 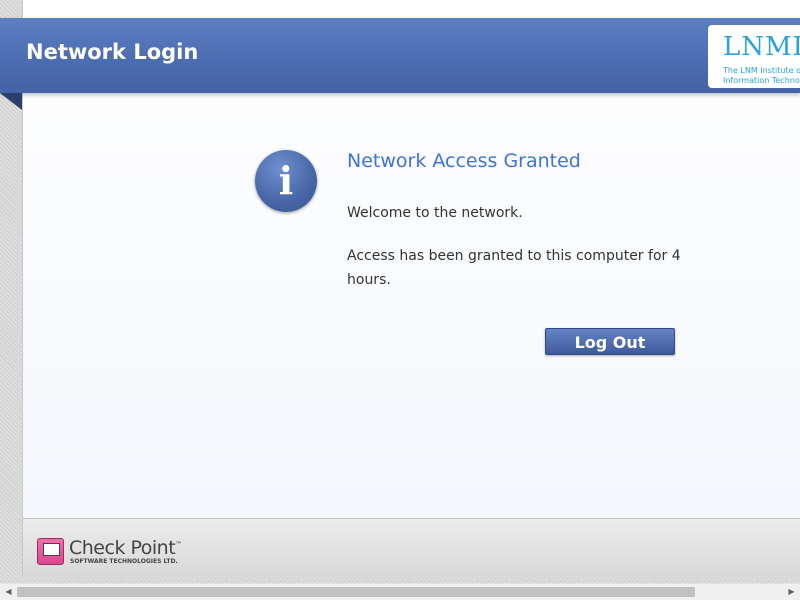 I want to click on checkpoint-logo-icon, so click(x=50, y=551).